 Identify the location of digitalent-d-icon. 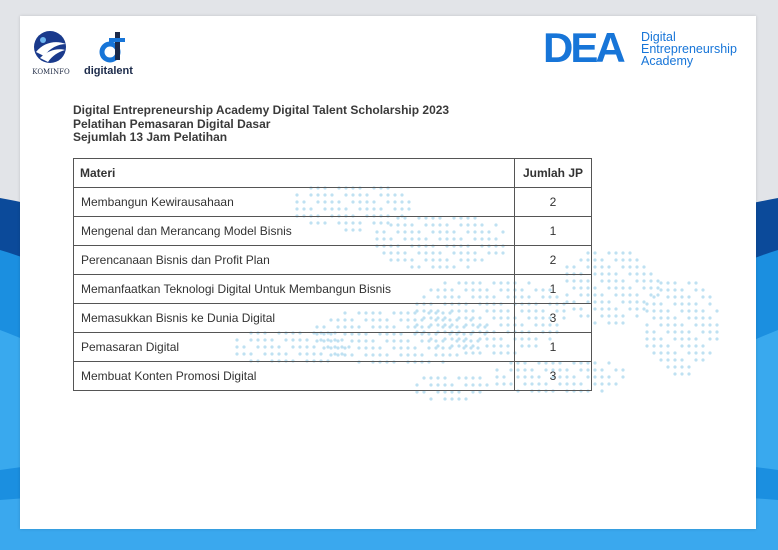
(112, 47).